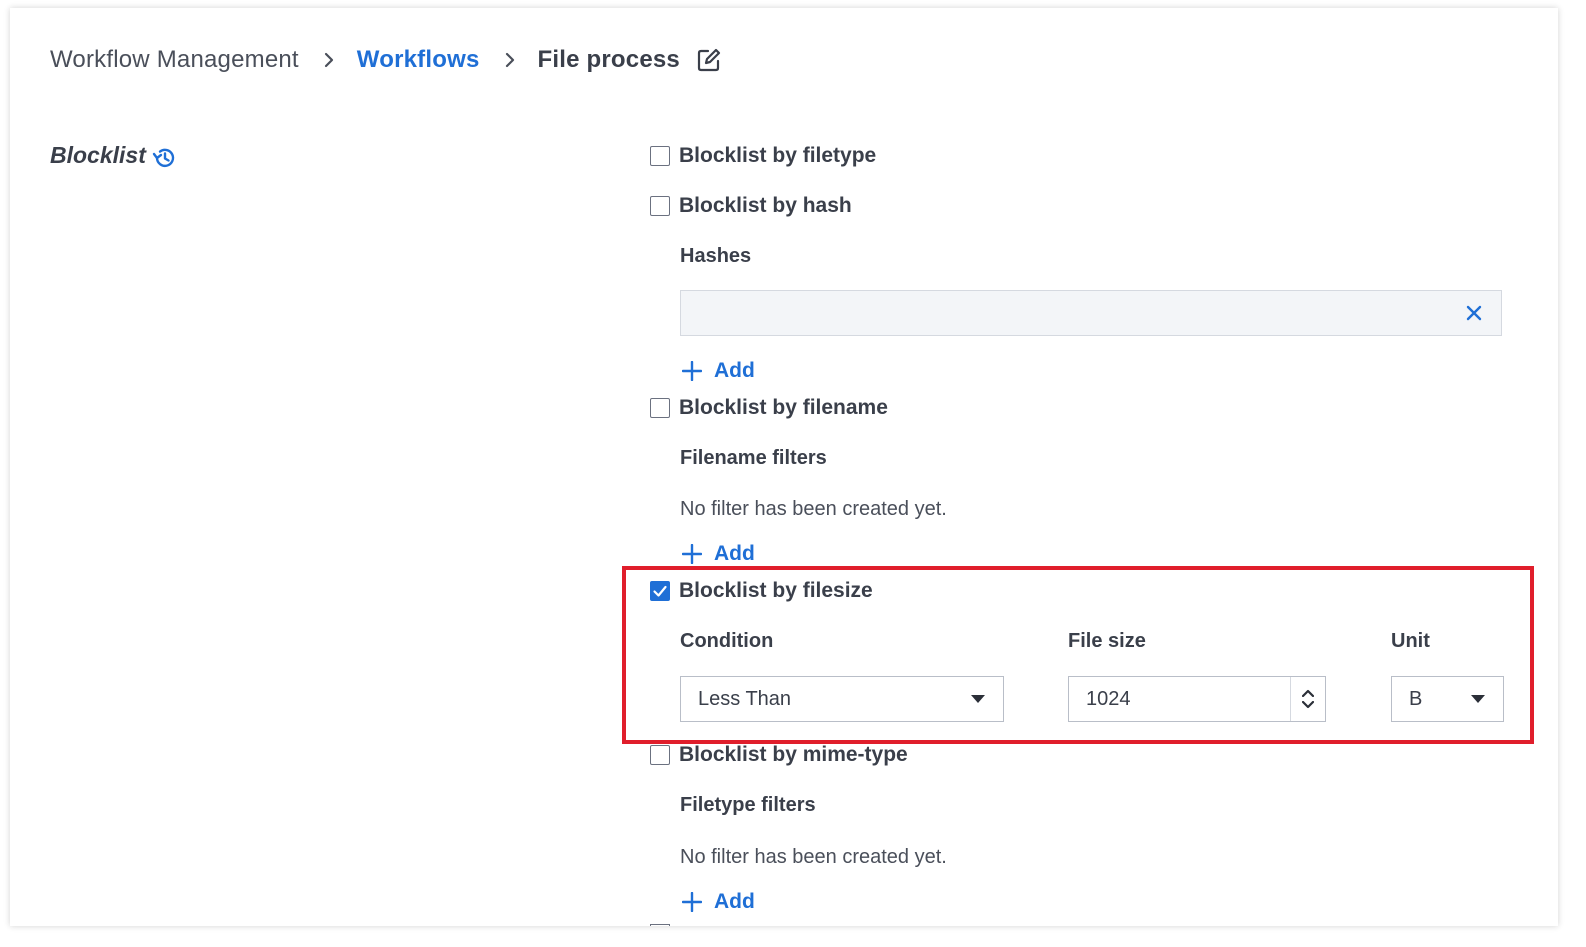 This screenshot has width=1586, height=947. I want to click on section-title-text: Blocklist, so click(98, 154).